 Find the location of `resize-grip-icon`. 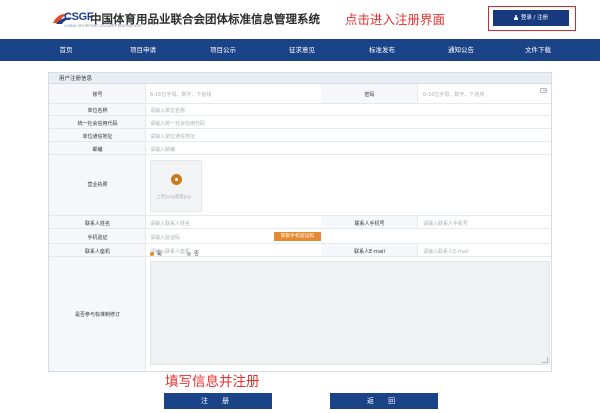

resize-grip-icon is located at coordinates (545, 360).